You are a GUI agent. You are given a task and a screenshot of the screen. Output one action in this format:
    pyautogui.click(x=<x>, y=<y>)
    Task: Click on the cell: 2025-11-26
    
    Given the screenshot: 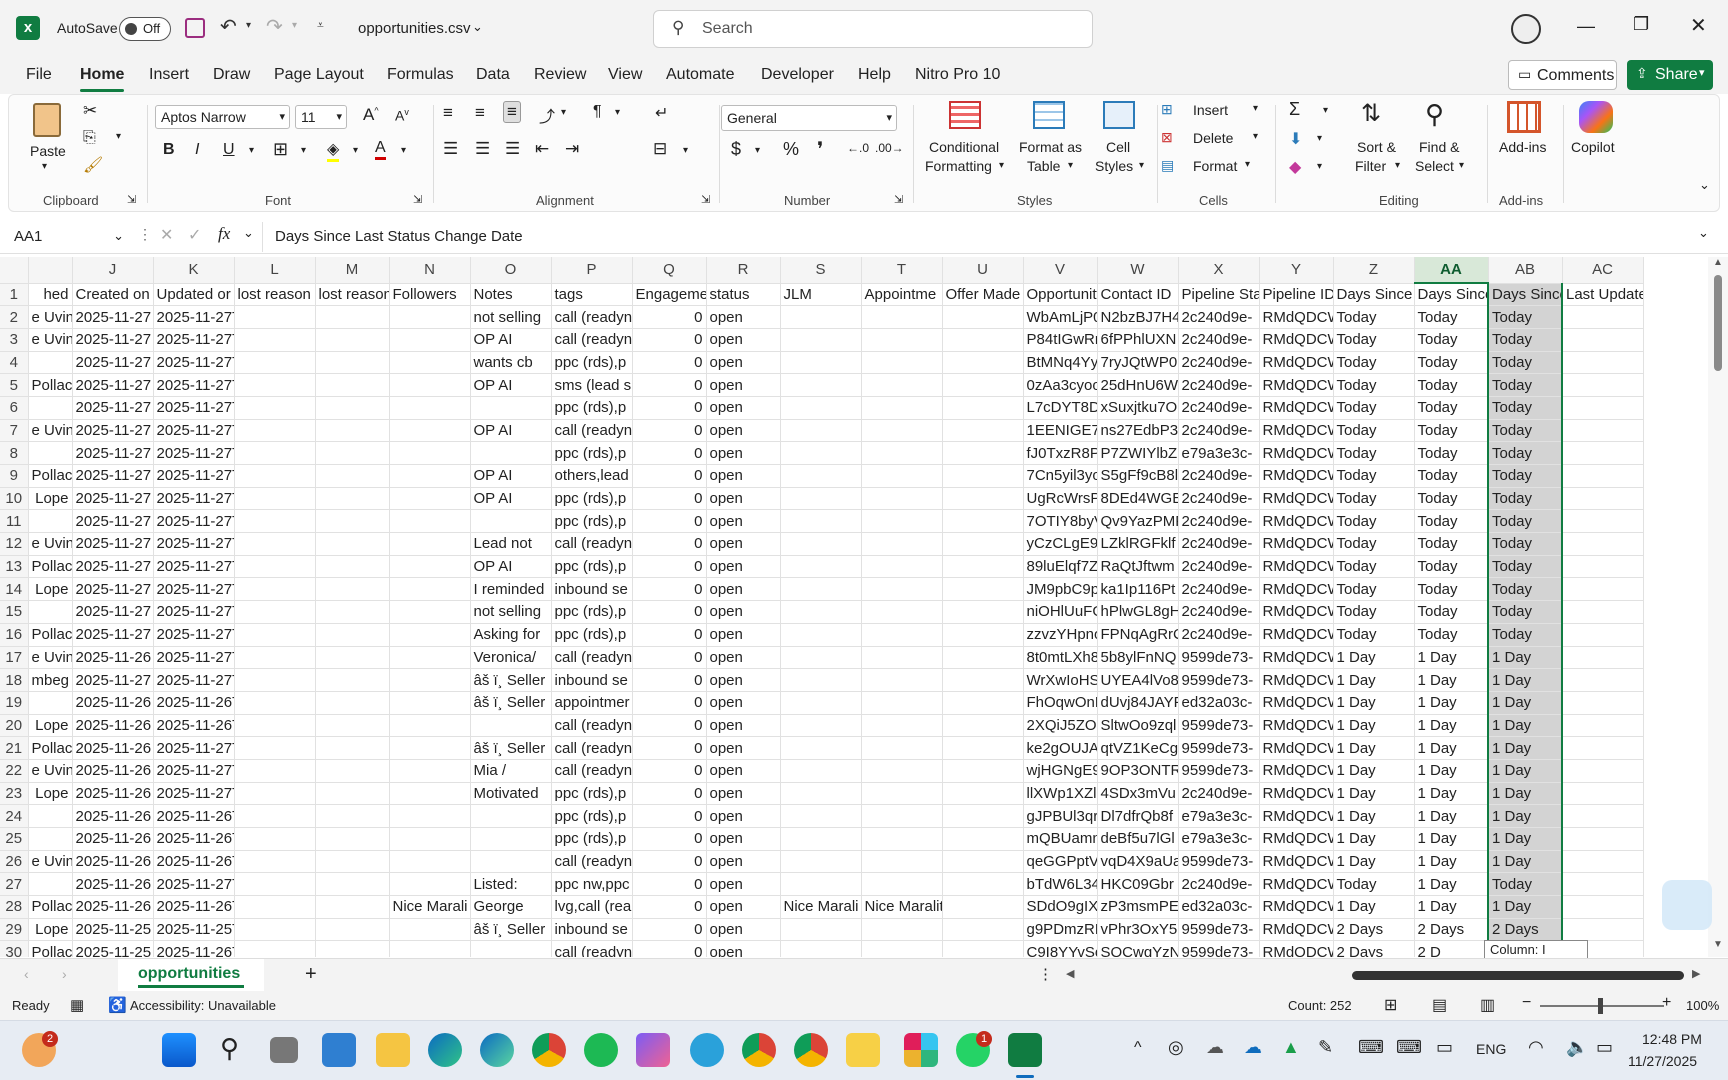 What is the action you would take?
    pyautogui.click(x=113, y=794)
    